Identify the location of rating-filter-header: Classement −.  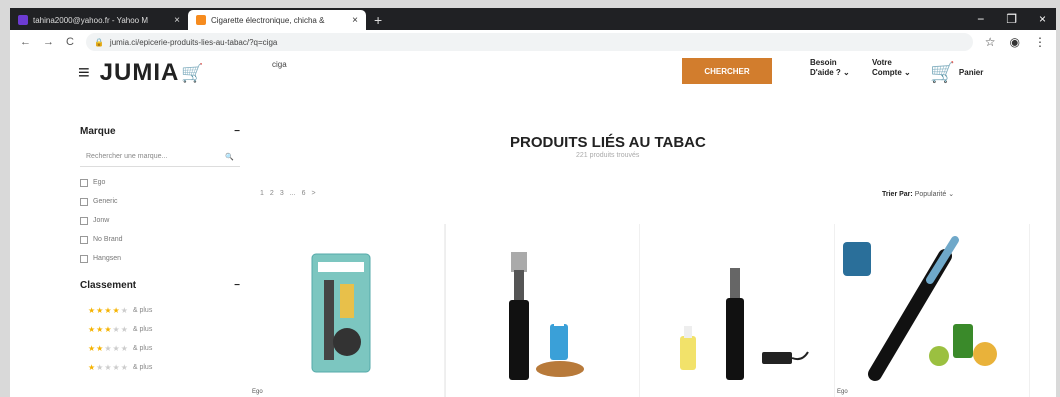
(160, 285).